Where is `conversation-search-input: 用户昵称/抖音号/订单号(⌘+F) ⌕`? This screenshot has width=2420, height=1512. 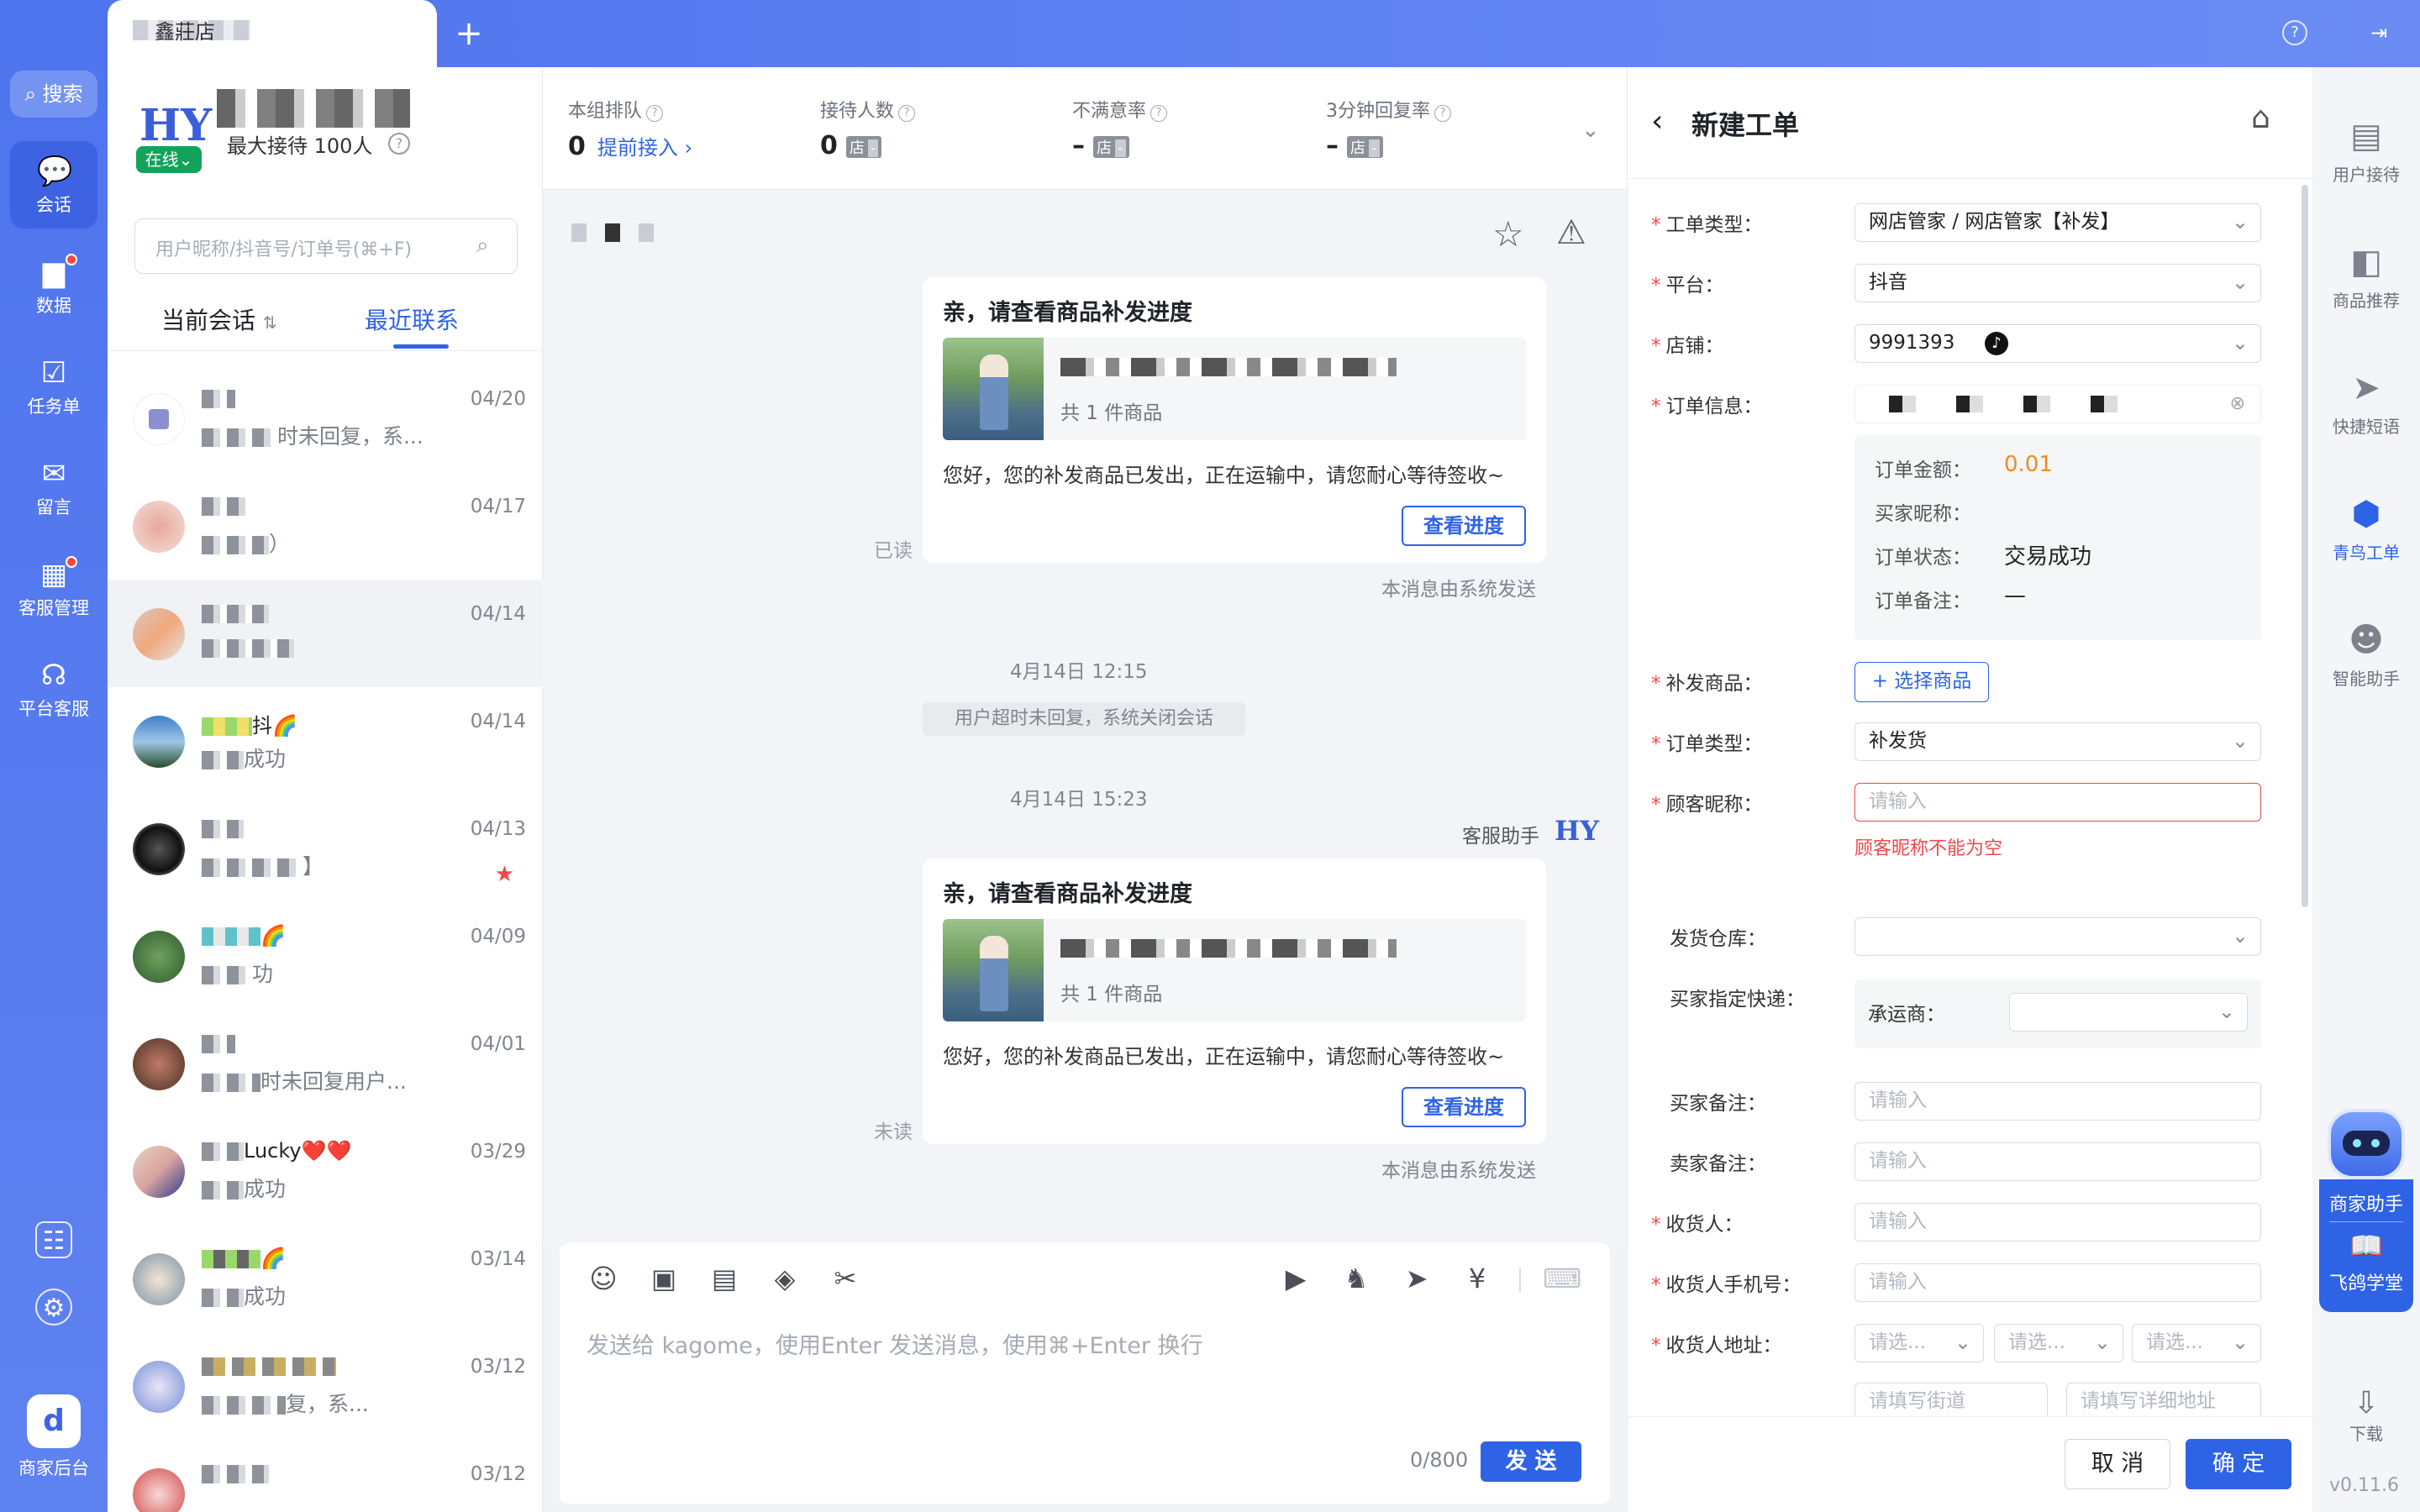
conversation-search-input: 用户昵称/抖音号/订单号(⌘+F) ⌕ is located at coordinates (326, 246).